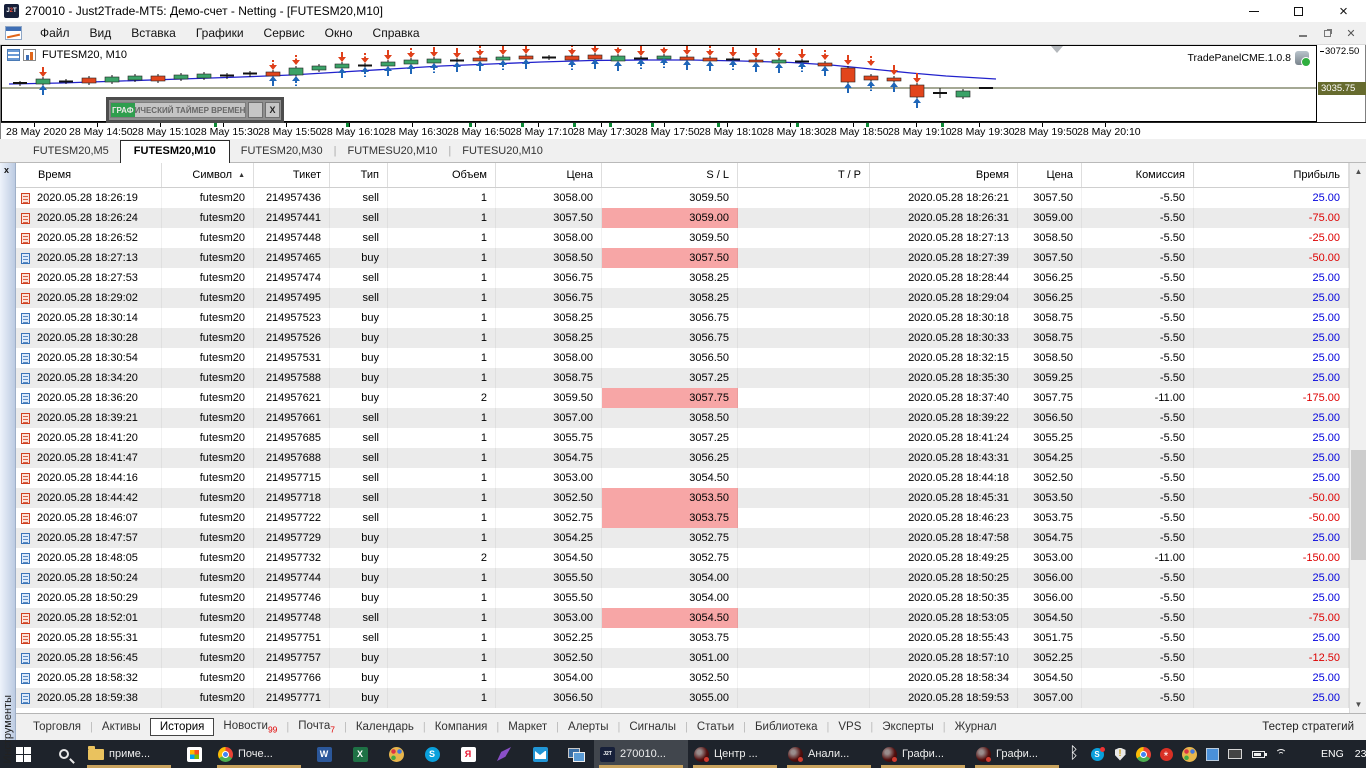 This screenshot has width=1366, height=768. What do you see at coordinates (101, 33) in the screenshot?
I see `menu-item-Вид: Вид` at bounding box center [101, 33].